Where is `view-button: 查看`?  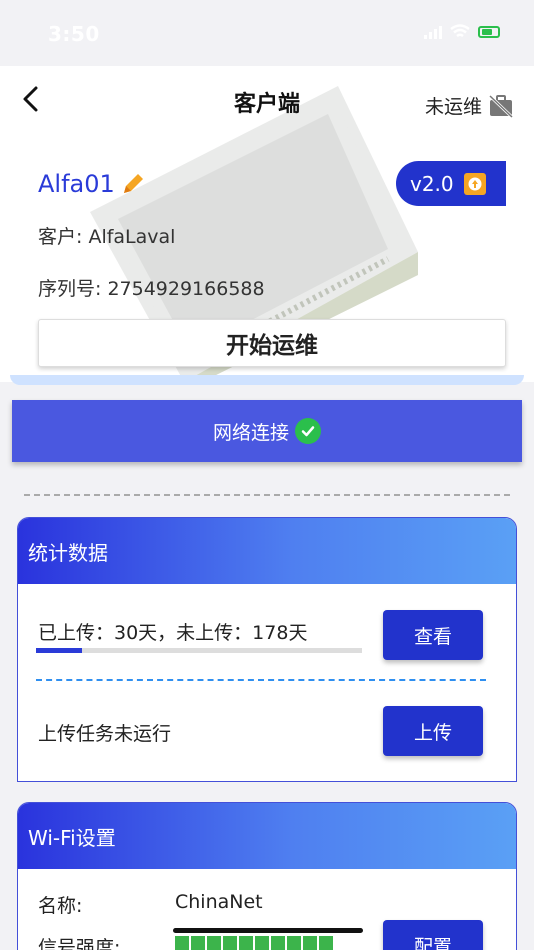 view-button: 查看 is located at coordinates (433, 635).